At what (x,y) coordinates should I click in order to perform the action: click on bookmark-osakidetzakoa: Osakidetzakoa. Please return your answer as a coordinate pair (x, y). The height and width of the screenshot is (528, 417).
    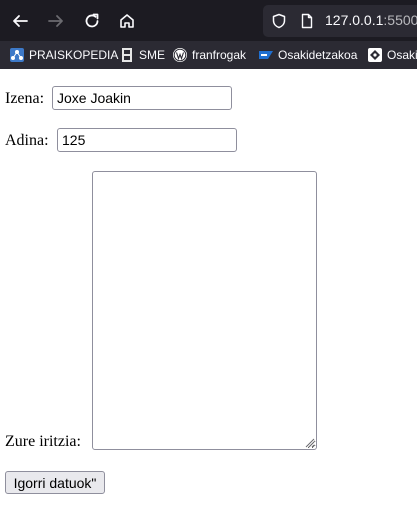
    Looking at the image, I should click on (307, 55).